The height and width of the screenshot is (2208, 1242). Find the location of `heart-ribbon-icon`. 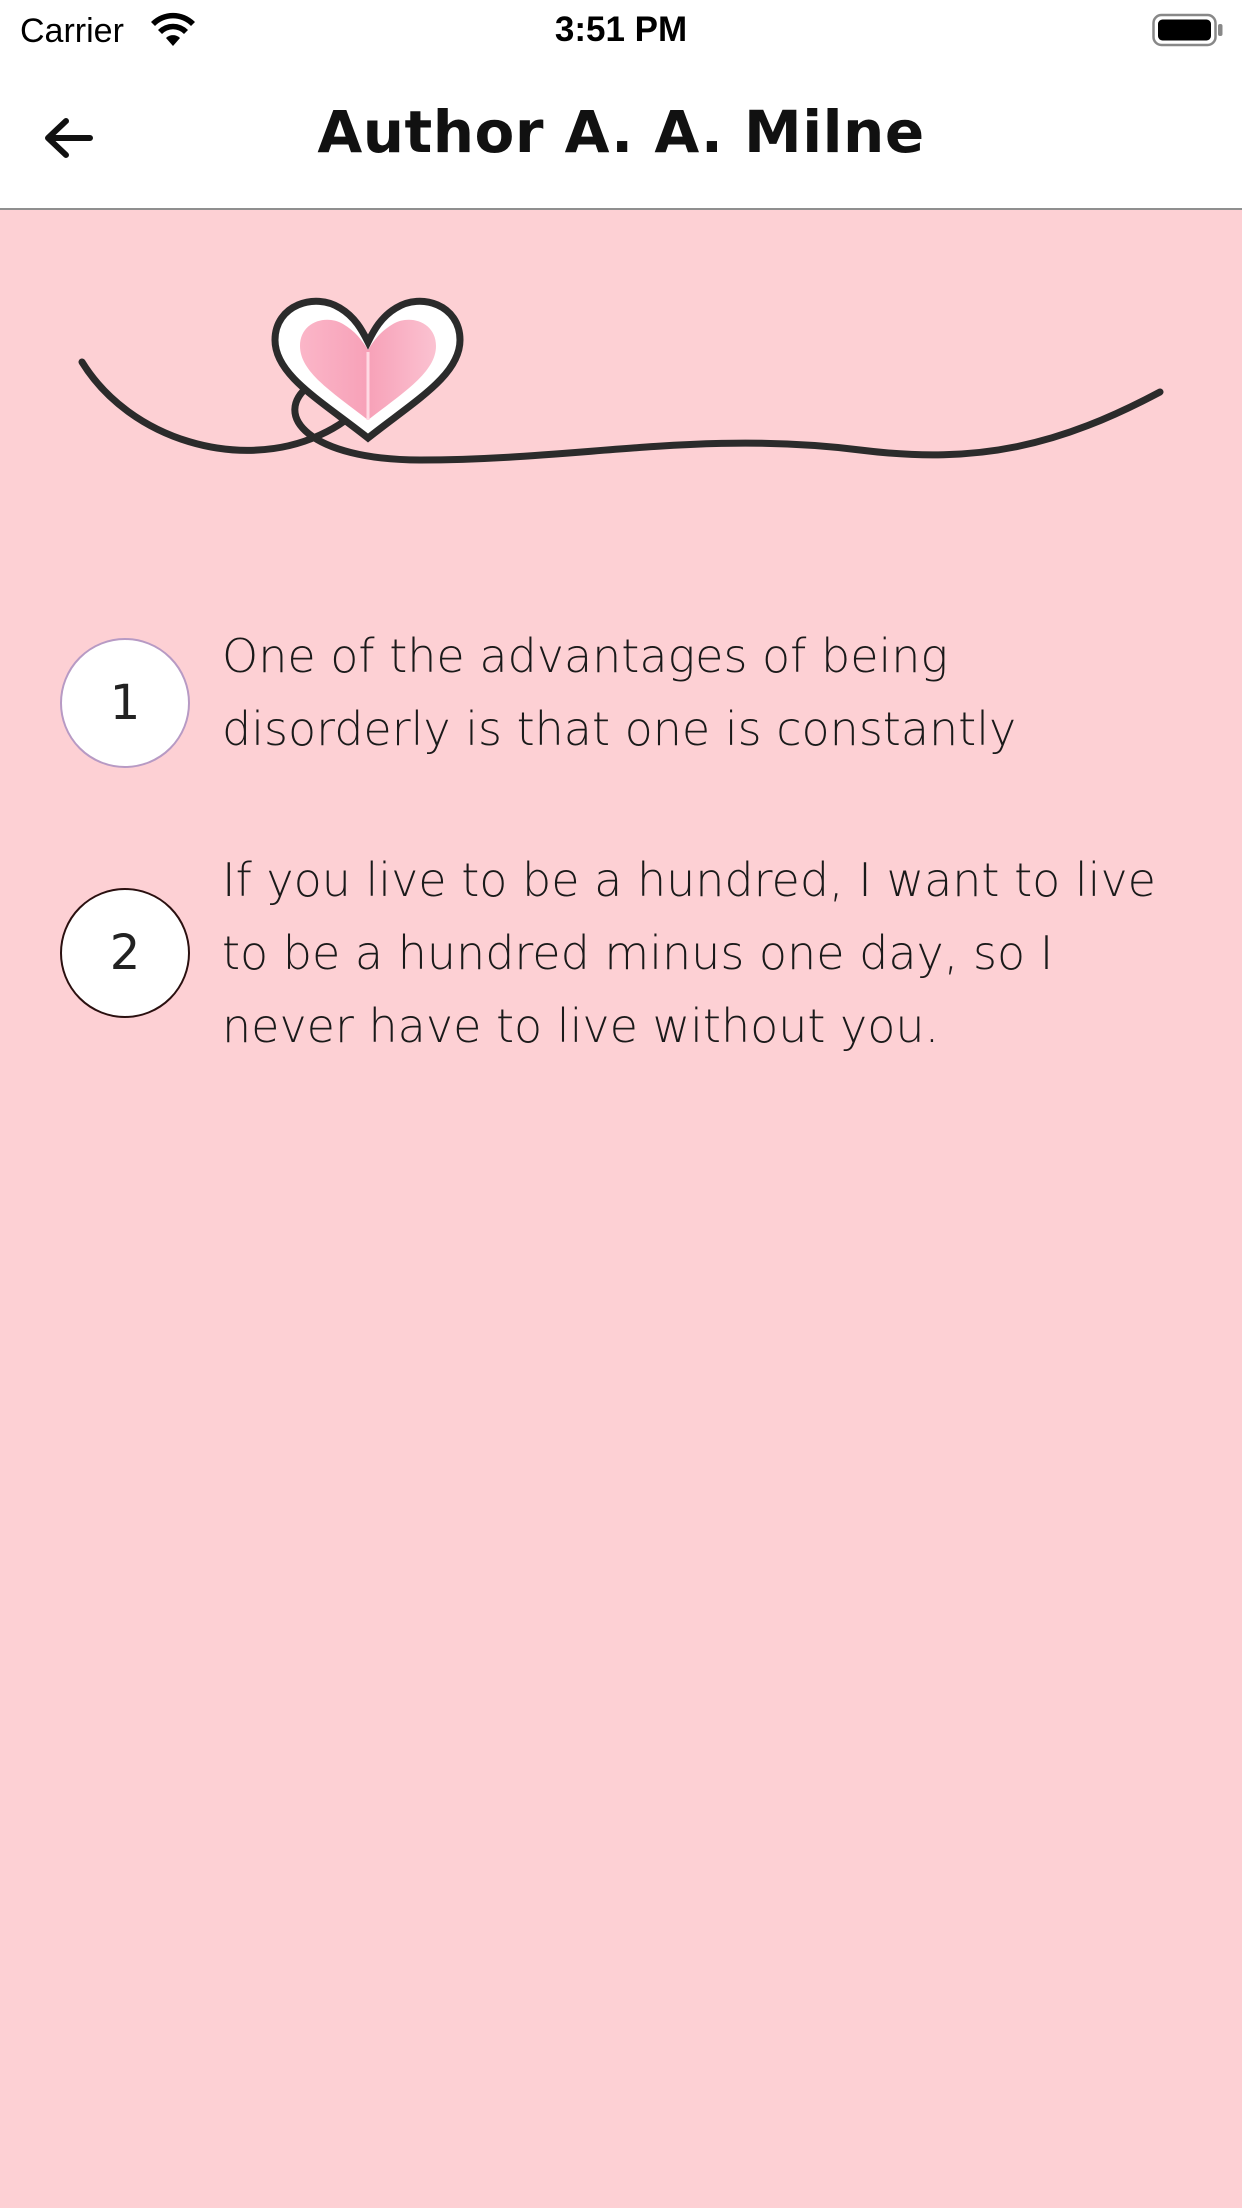

heart-ribbon-icon is located at coordinates (621, 380).